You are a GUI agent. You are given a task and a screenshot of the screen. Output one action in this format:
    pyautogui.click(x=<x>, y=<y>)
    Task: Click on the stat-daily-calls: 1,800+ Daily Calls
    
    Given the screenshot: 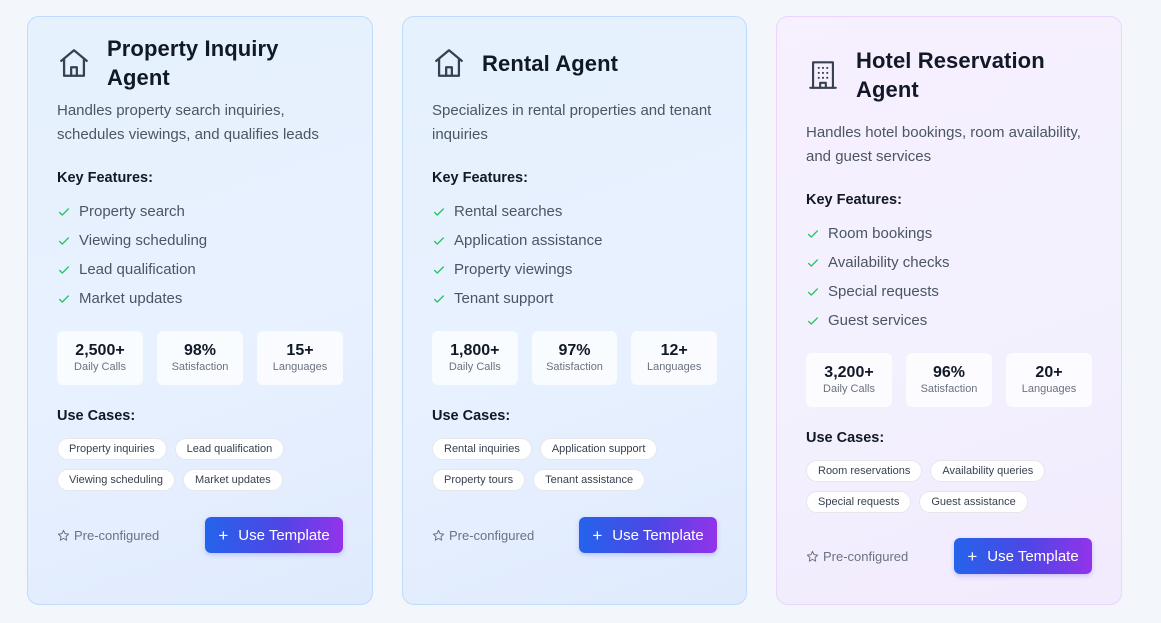 What is the action you would take?
    pyautogui.click(x=475, y=358)
    